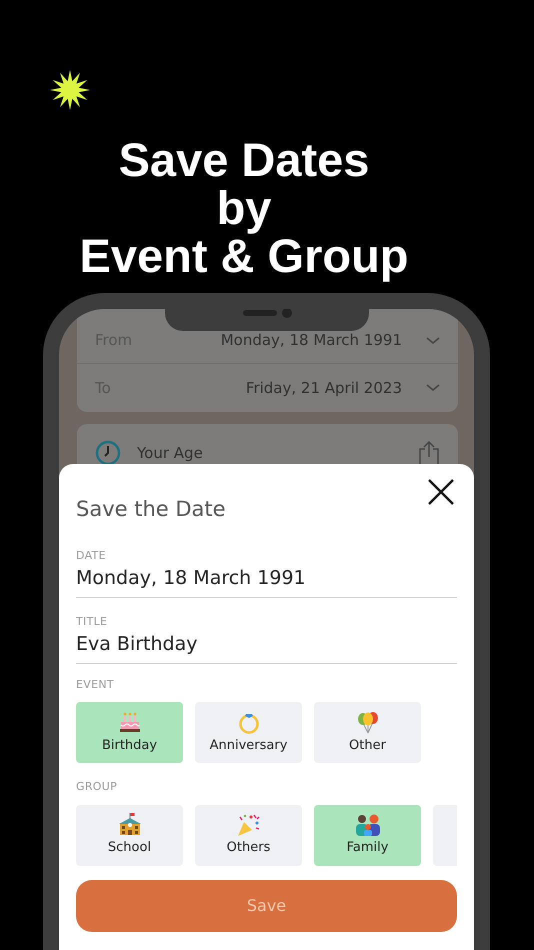 The height and width of the screenshot is (950, 534). Describe the element at coordinates (129, 732) in the screenshot. I see `option-chip: Birthday` at that location.